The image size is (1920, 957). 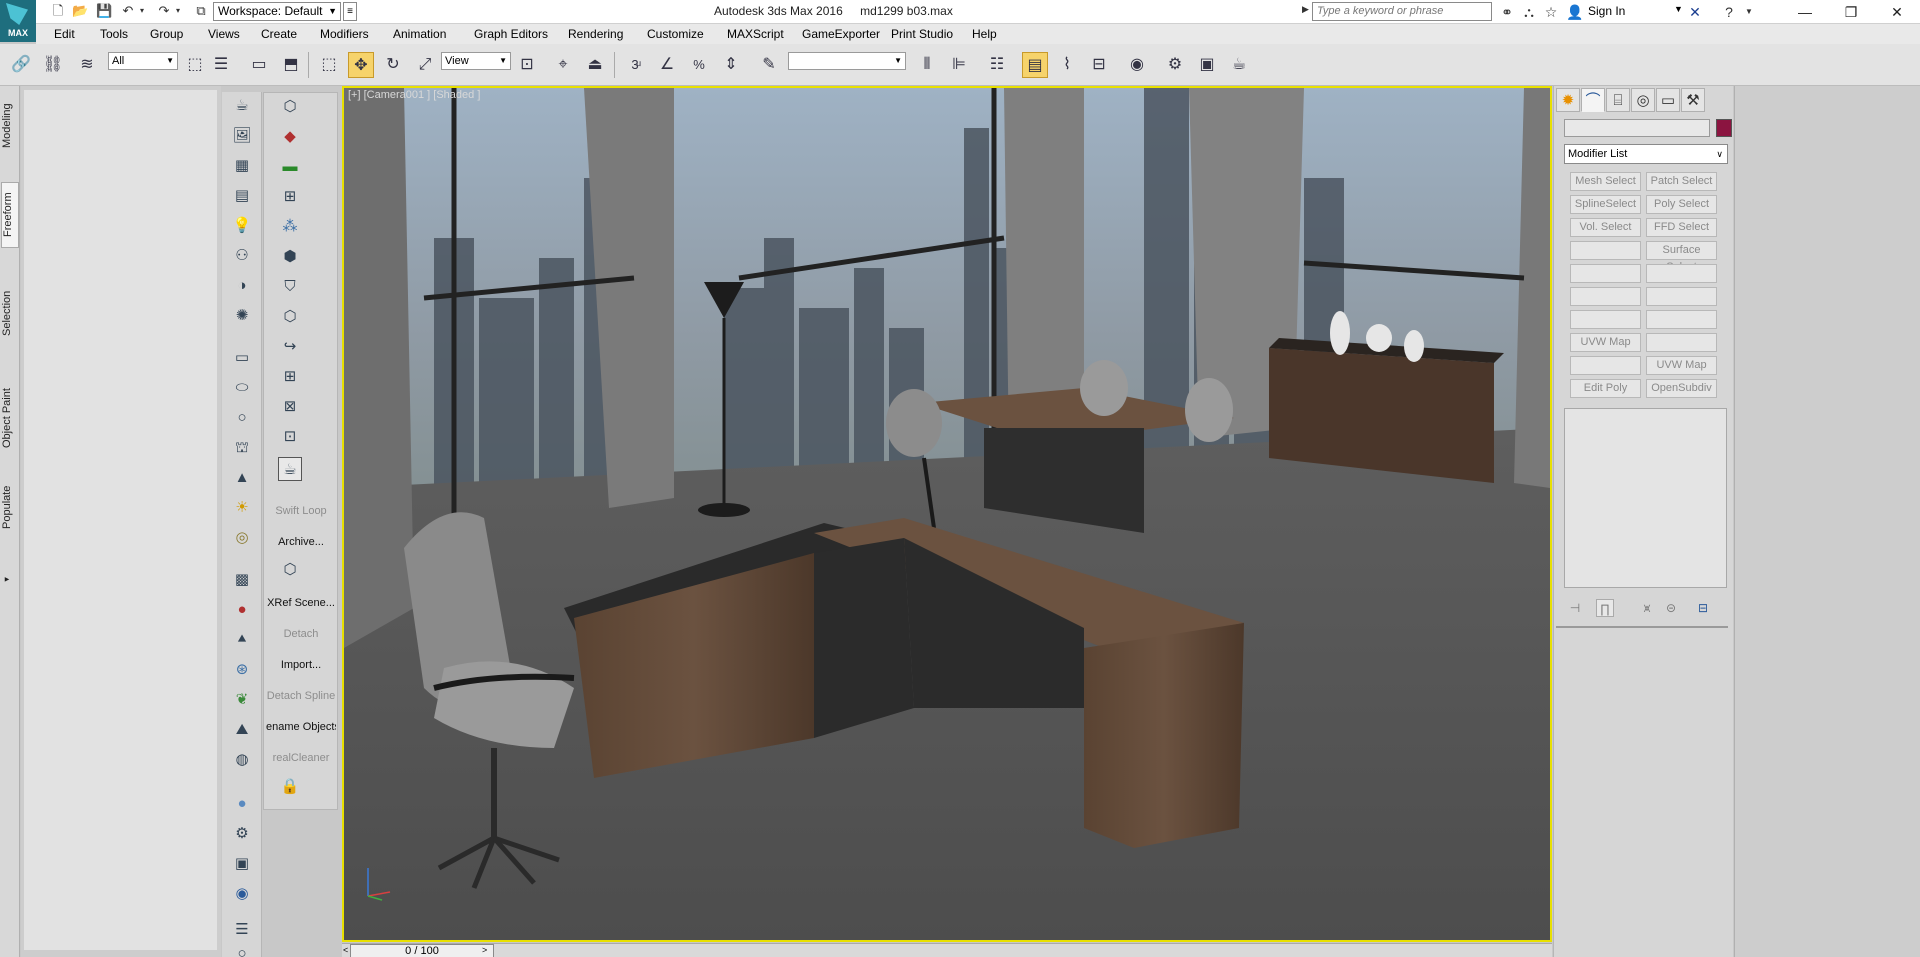 What do you see at coordinates (242, 804) in the screenshot?
I see `blue-sphere-icon: ●` at bounding box center [242, 804].